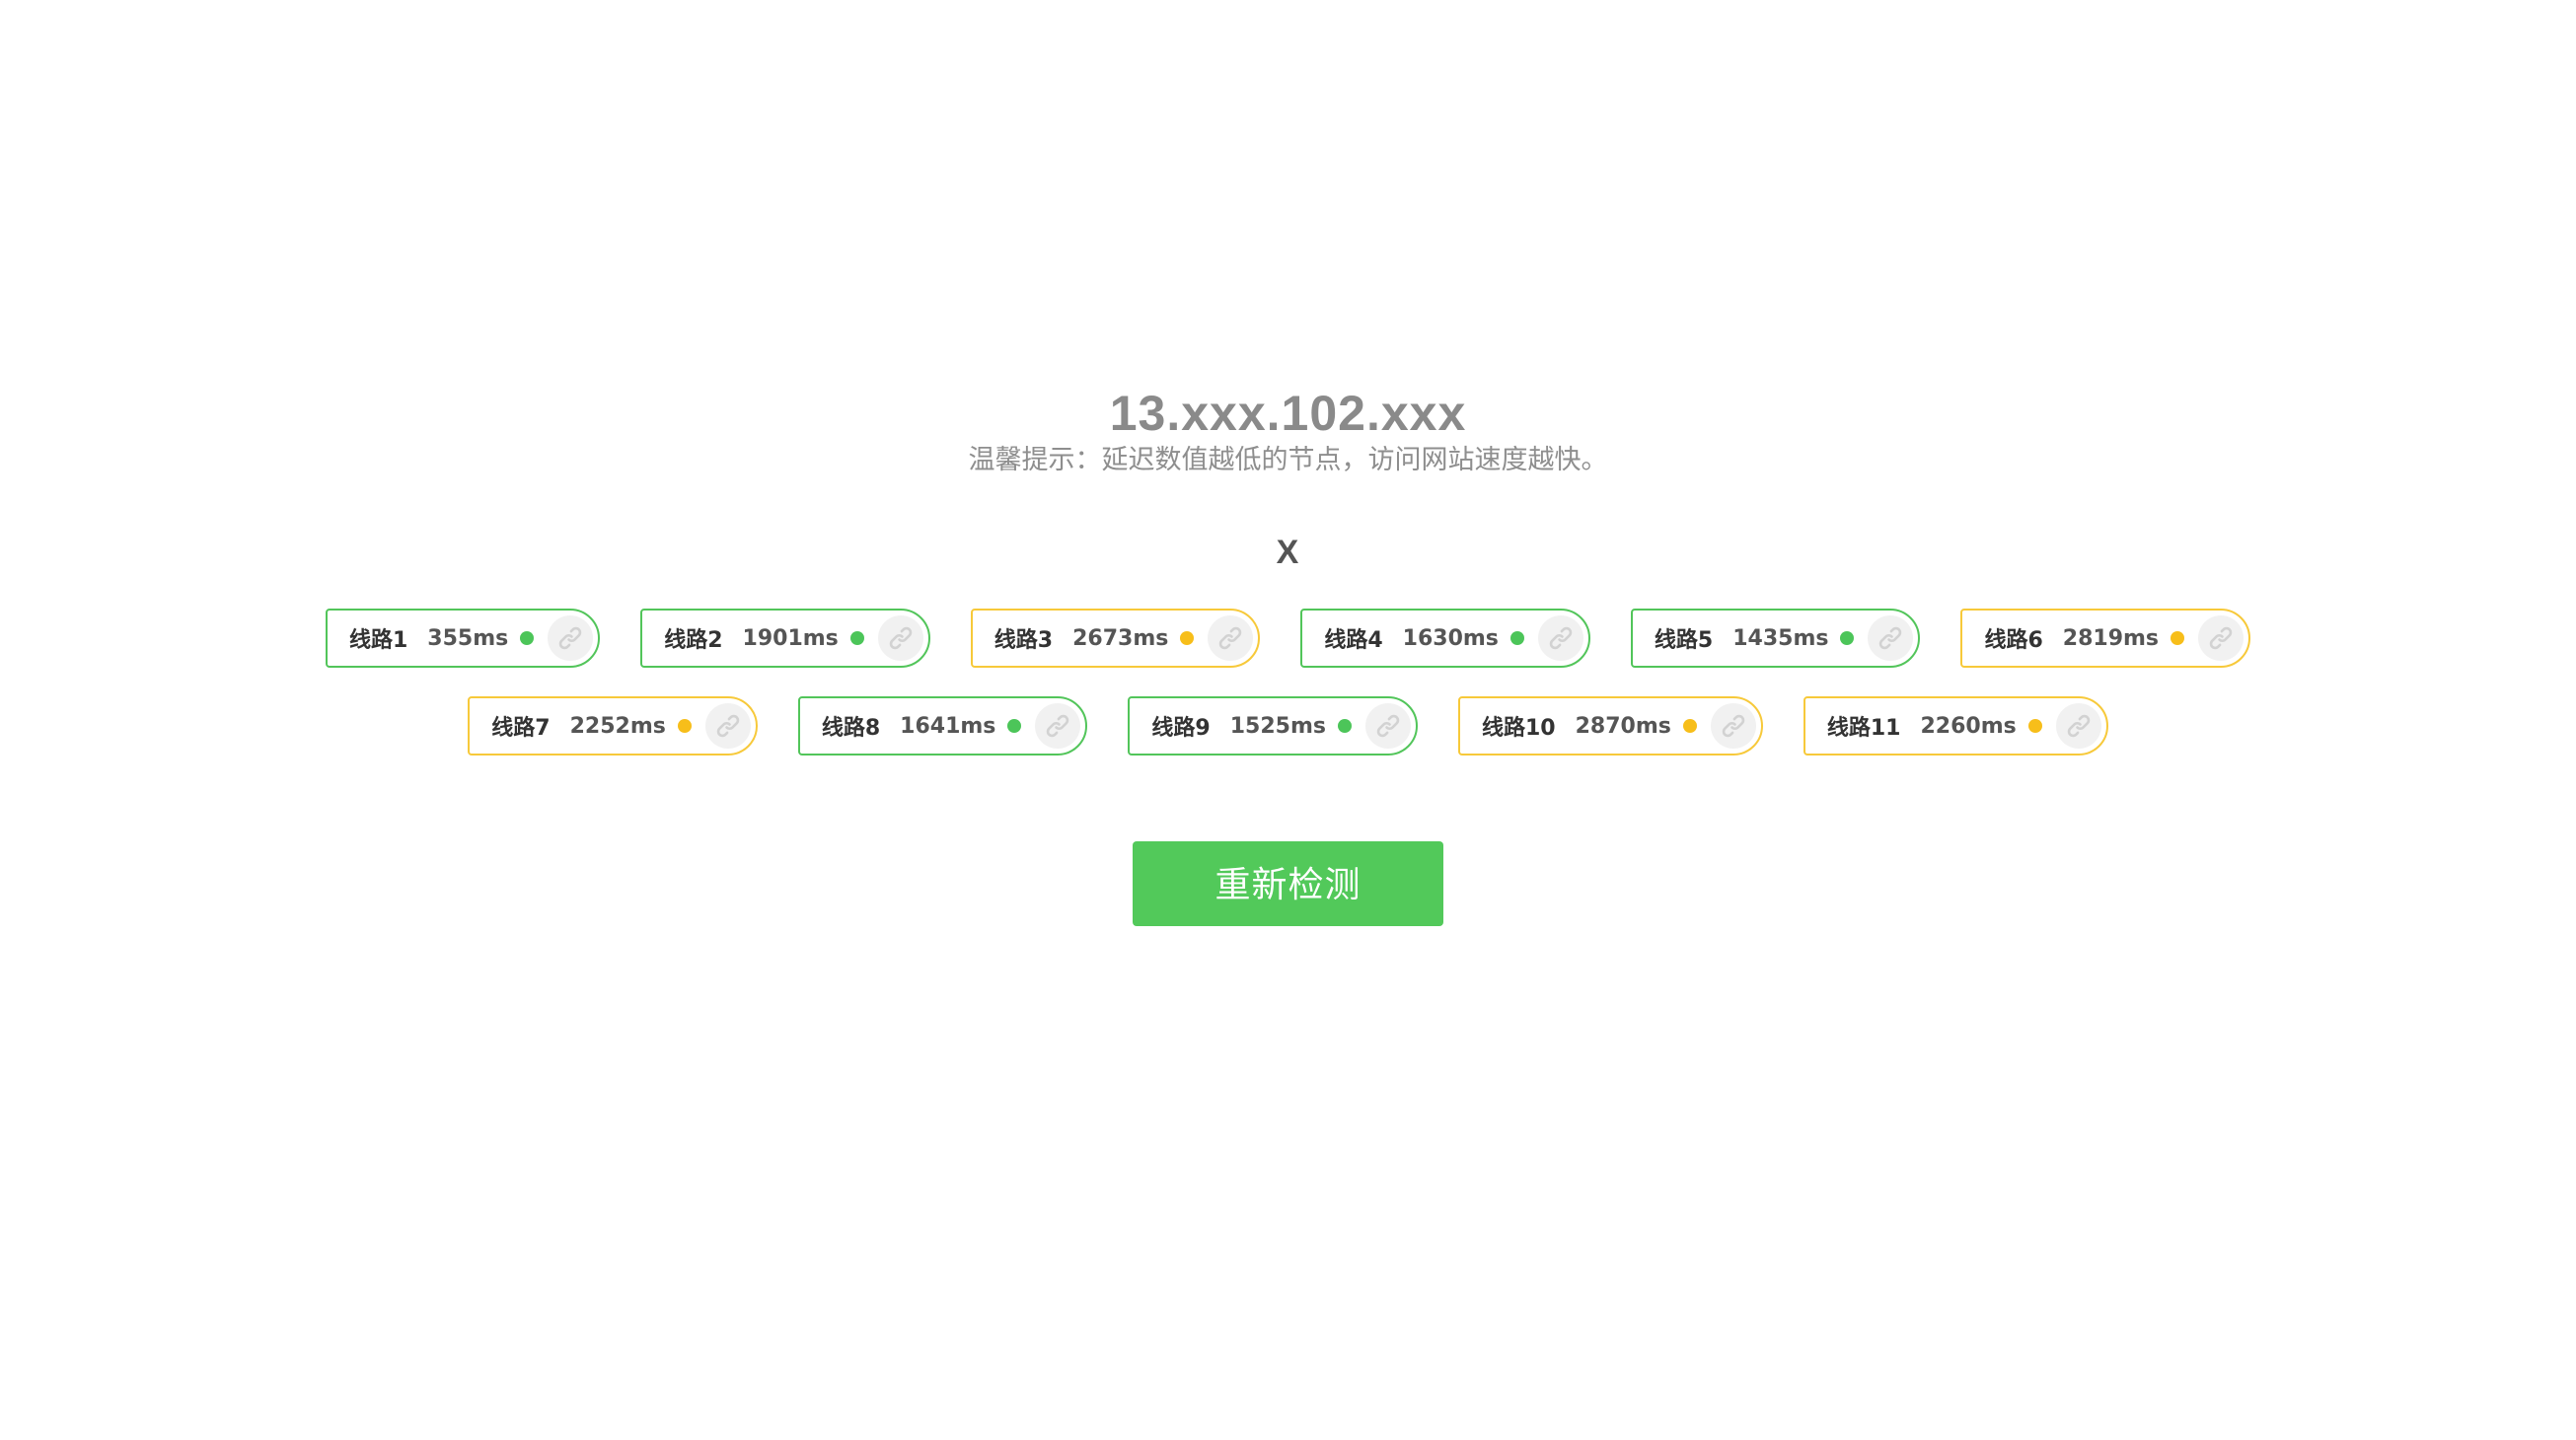 Image resolution: width=2576 pixels, height=1440 pixels. Describe the element at coordinates (2111, 638) in the screenshot. I see `node-latency: 2819ms` at that location.